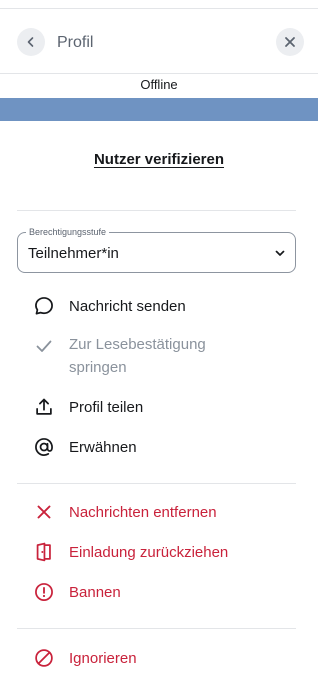  I want to click on share-profile-label: Profil teilen, so click(106, 407).